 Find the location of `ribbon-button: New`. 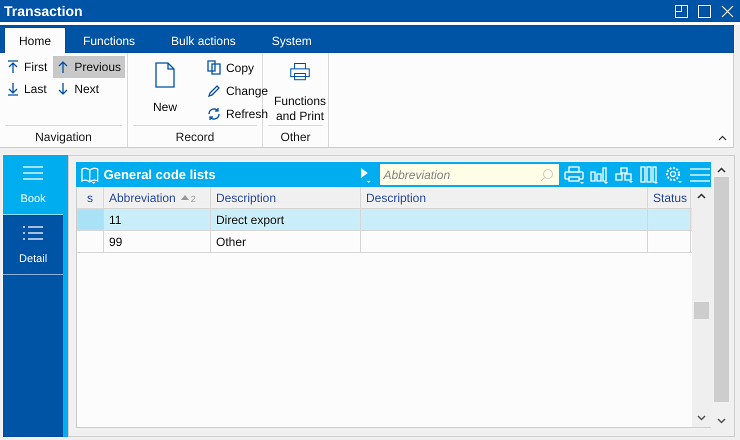

ribbon-button: New is located at coordinates (165, 90).